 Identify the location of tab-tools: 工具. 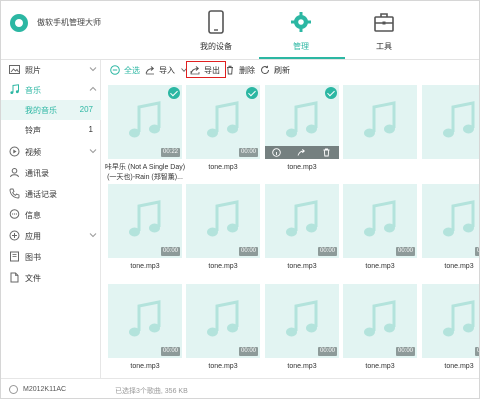
(384, 30).